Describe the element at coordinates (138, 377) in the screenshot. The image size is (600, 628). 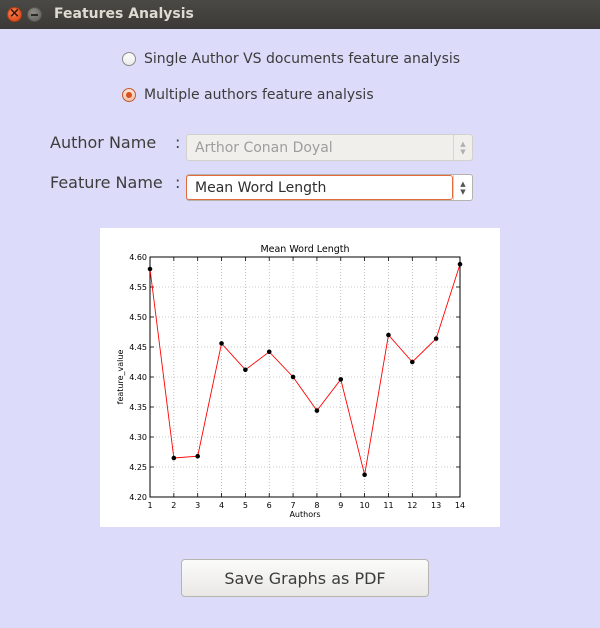
I see `y-tick-label: 4.40` at that location.